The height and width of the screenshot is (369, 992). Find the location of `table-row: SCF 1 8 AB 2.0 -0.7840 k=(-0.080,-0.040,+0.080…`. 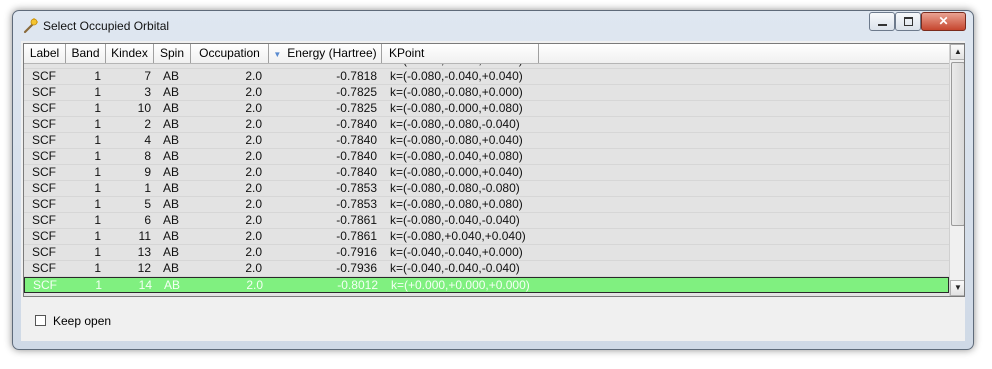

table-row: SCF 1 8 AB 2.0 -0.7840 k=(-0.080,-0.040,+0.080… is located at coordinates (486, 157).